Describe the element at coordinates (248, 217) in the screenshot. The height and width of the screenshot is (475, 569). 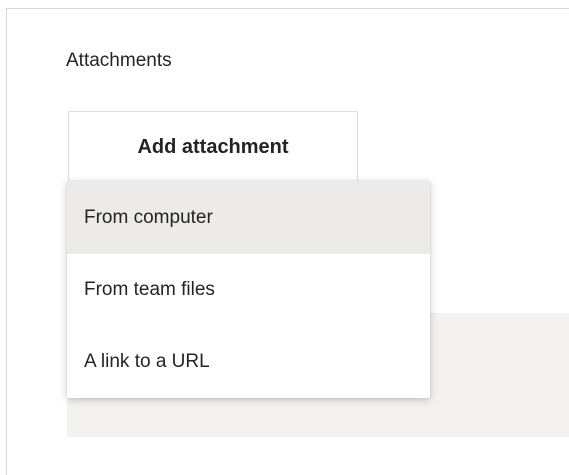
I see `menu-item-from-computer: From computer` at that location.